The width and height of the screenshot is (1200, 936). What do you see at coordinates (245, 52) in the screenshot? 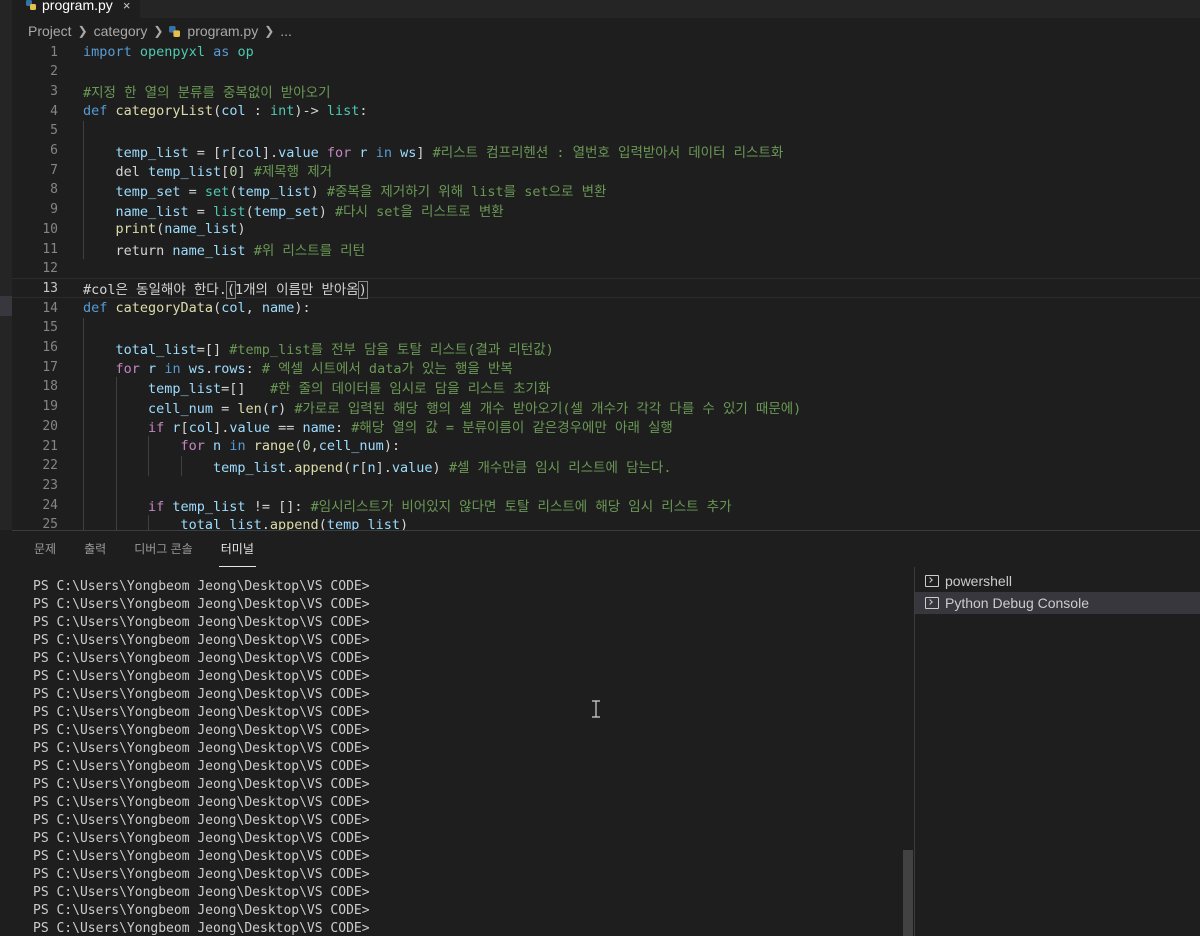
I see `code-token: op` at bounding box center [245, 52].